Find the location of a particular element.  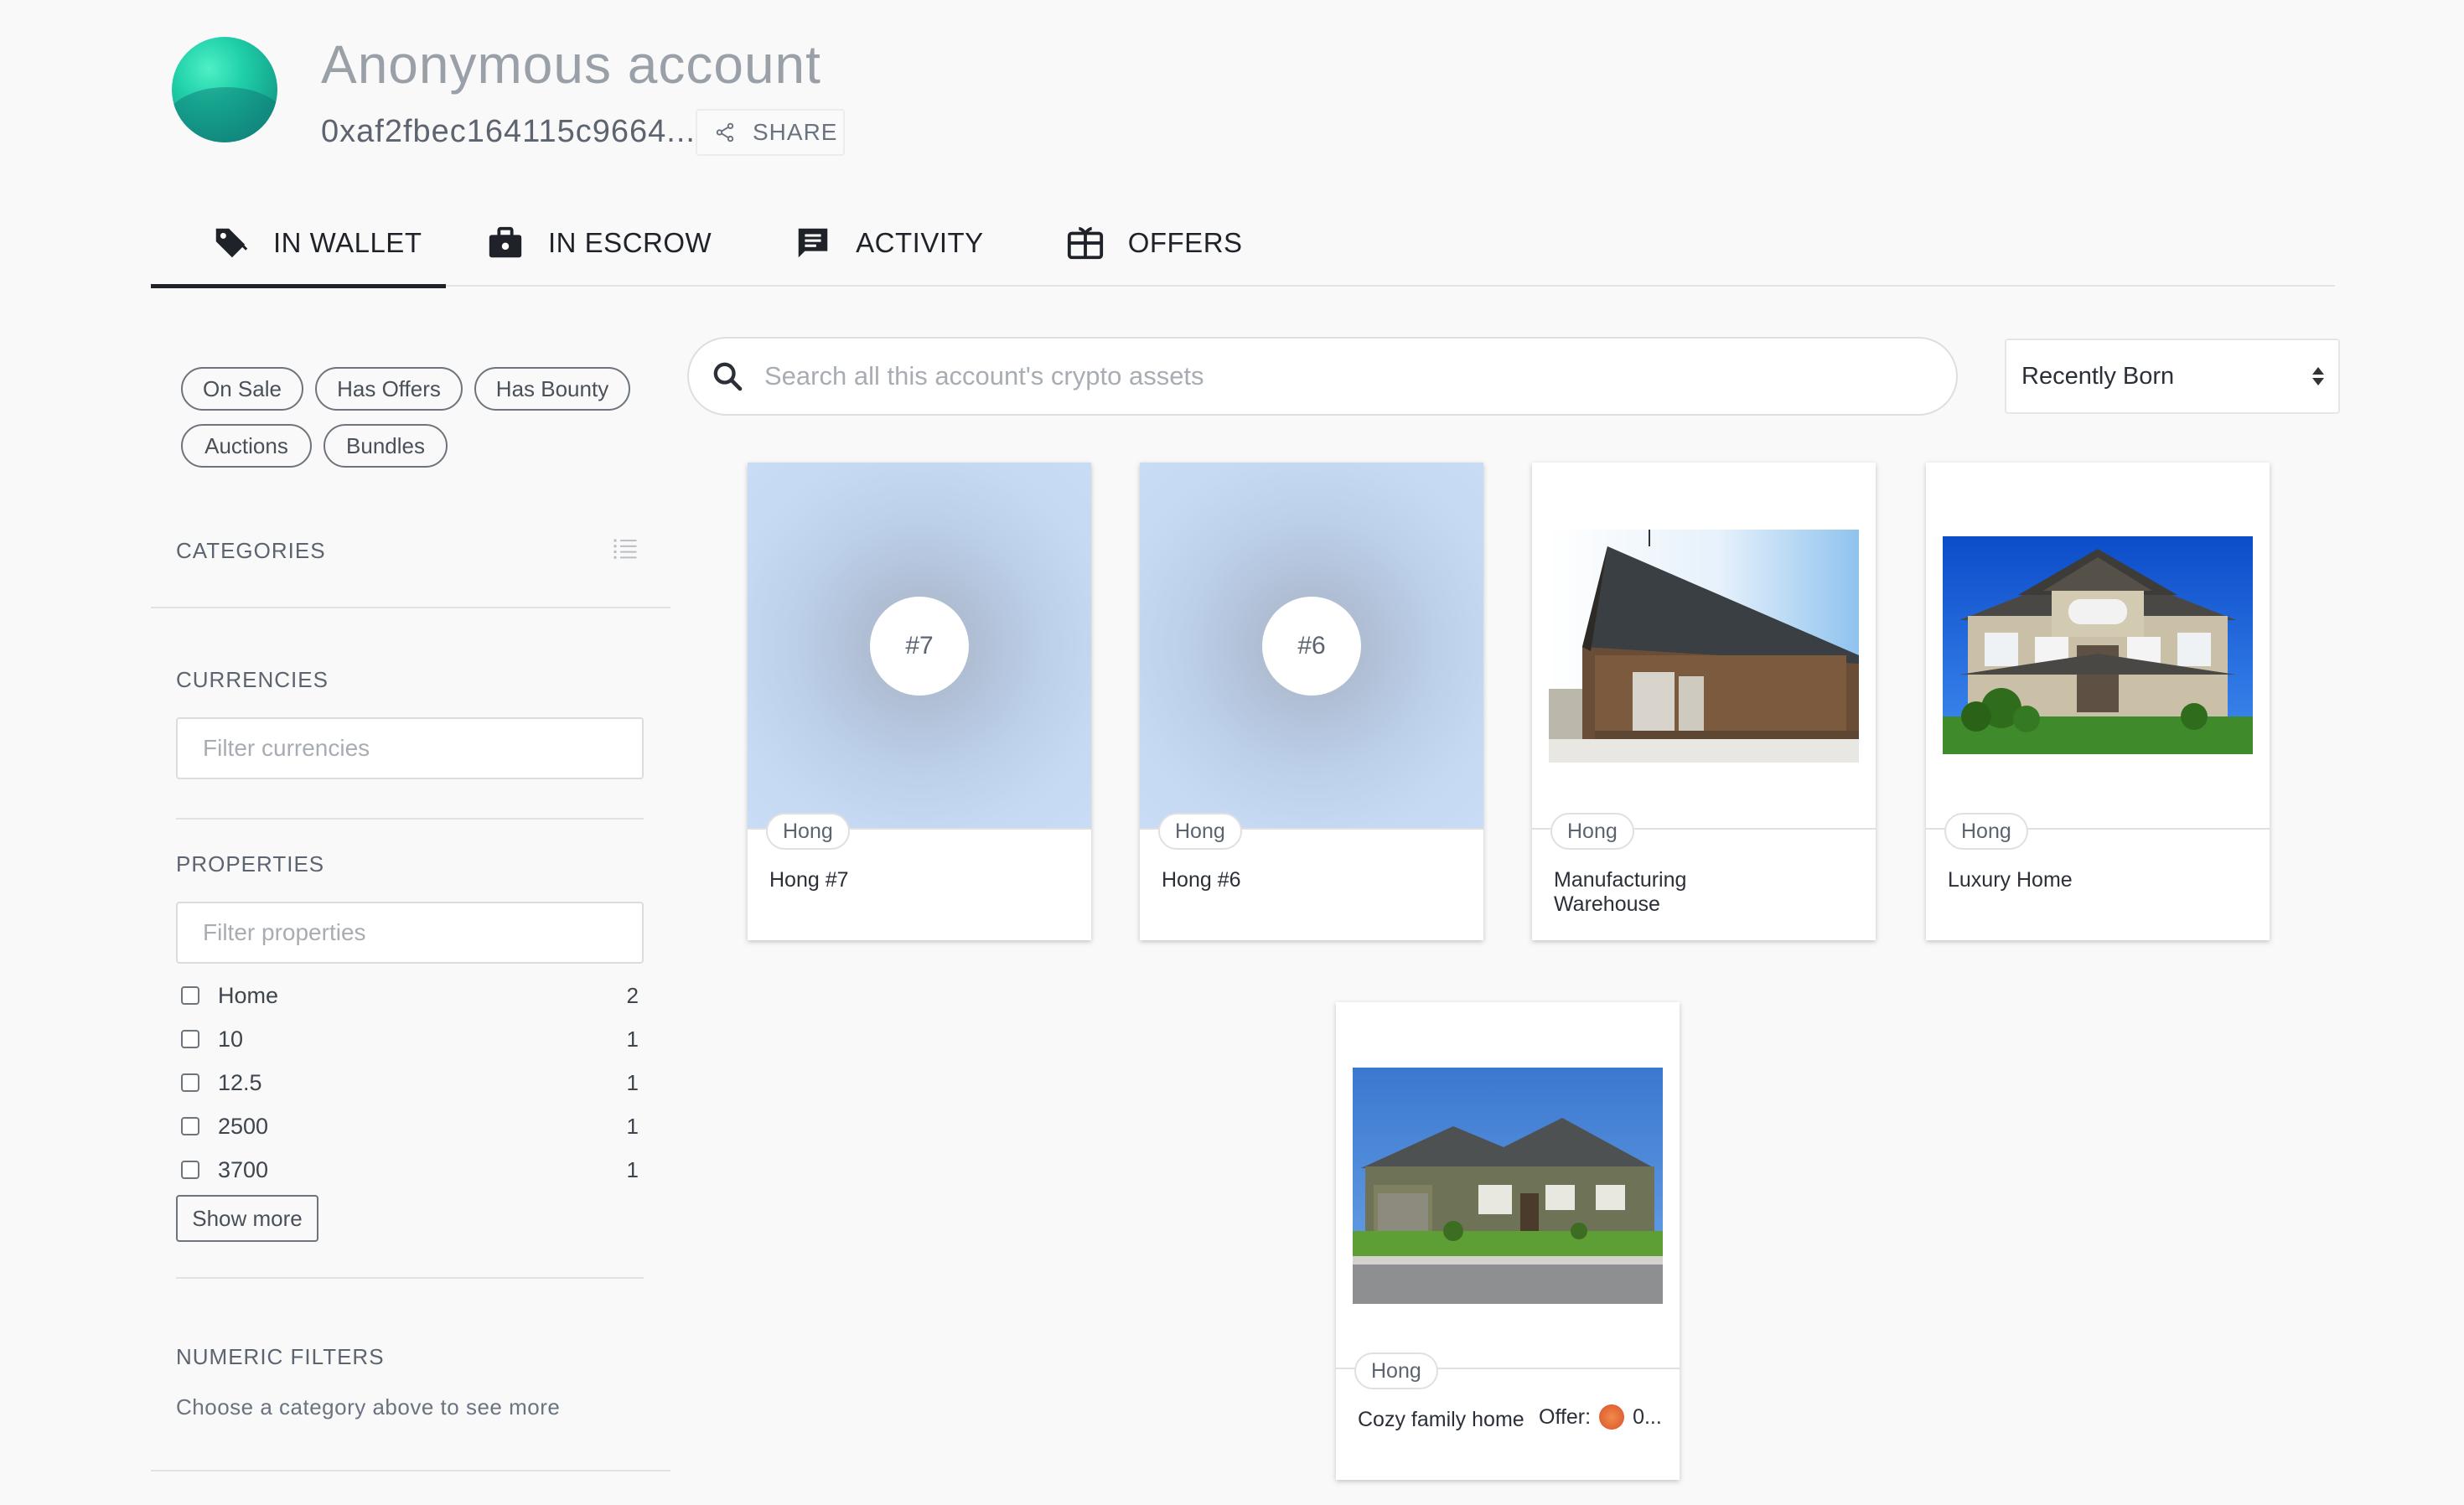

property-label: Home is located at coordinates (248, 995).